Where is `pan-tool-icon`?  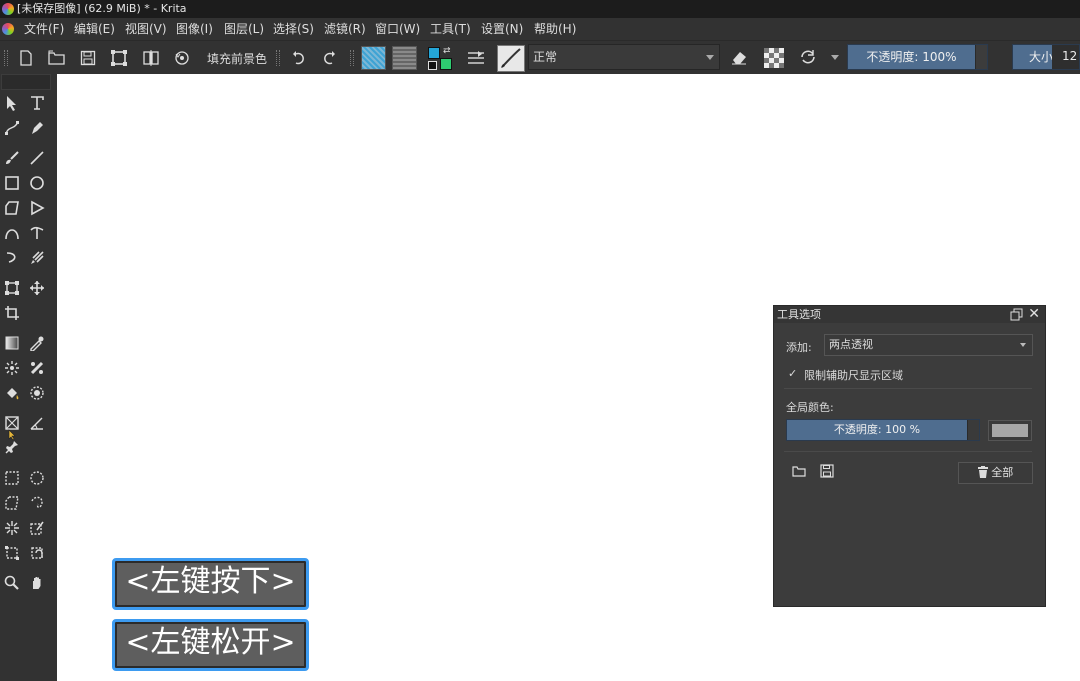
pan-tool-icon is located at coordinates (37, 583).